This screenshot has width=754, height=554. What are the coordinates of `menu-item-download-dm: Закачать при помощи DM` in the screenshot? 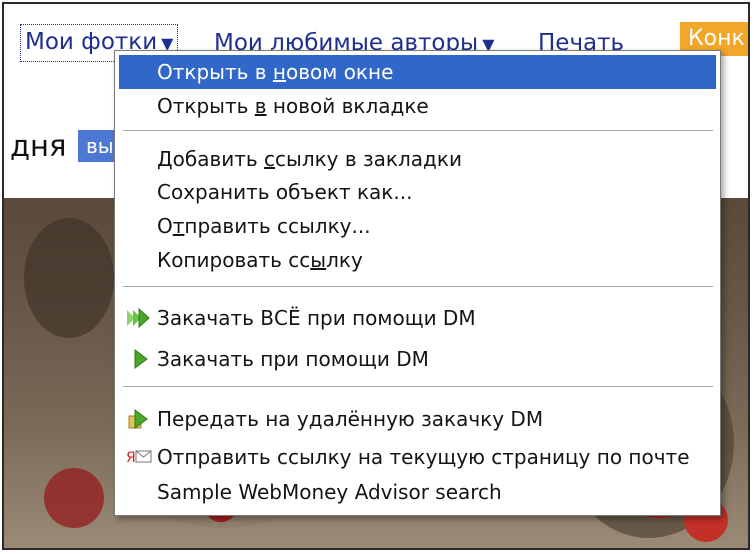 It's located at (417, 359).